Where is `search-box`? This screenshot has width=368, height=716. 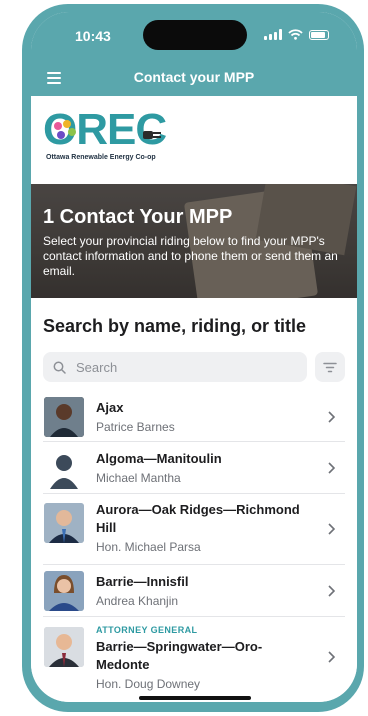
search-box is located at coordinates (175, 367).